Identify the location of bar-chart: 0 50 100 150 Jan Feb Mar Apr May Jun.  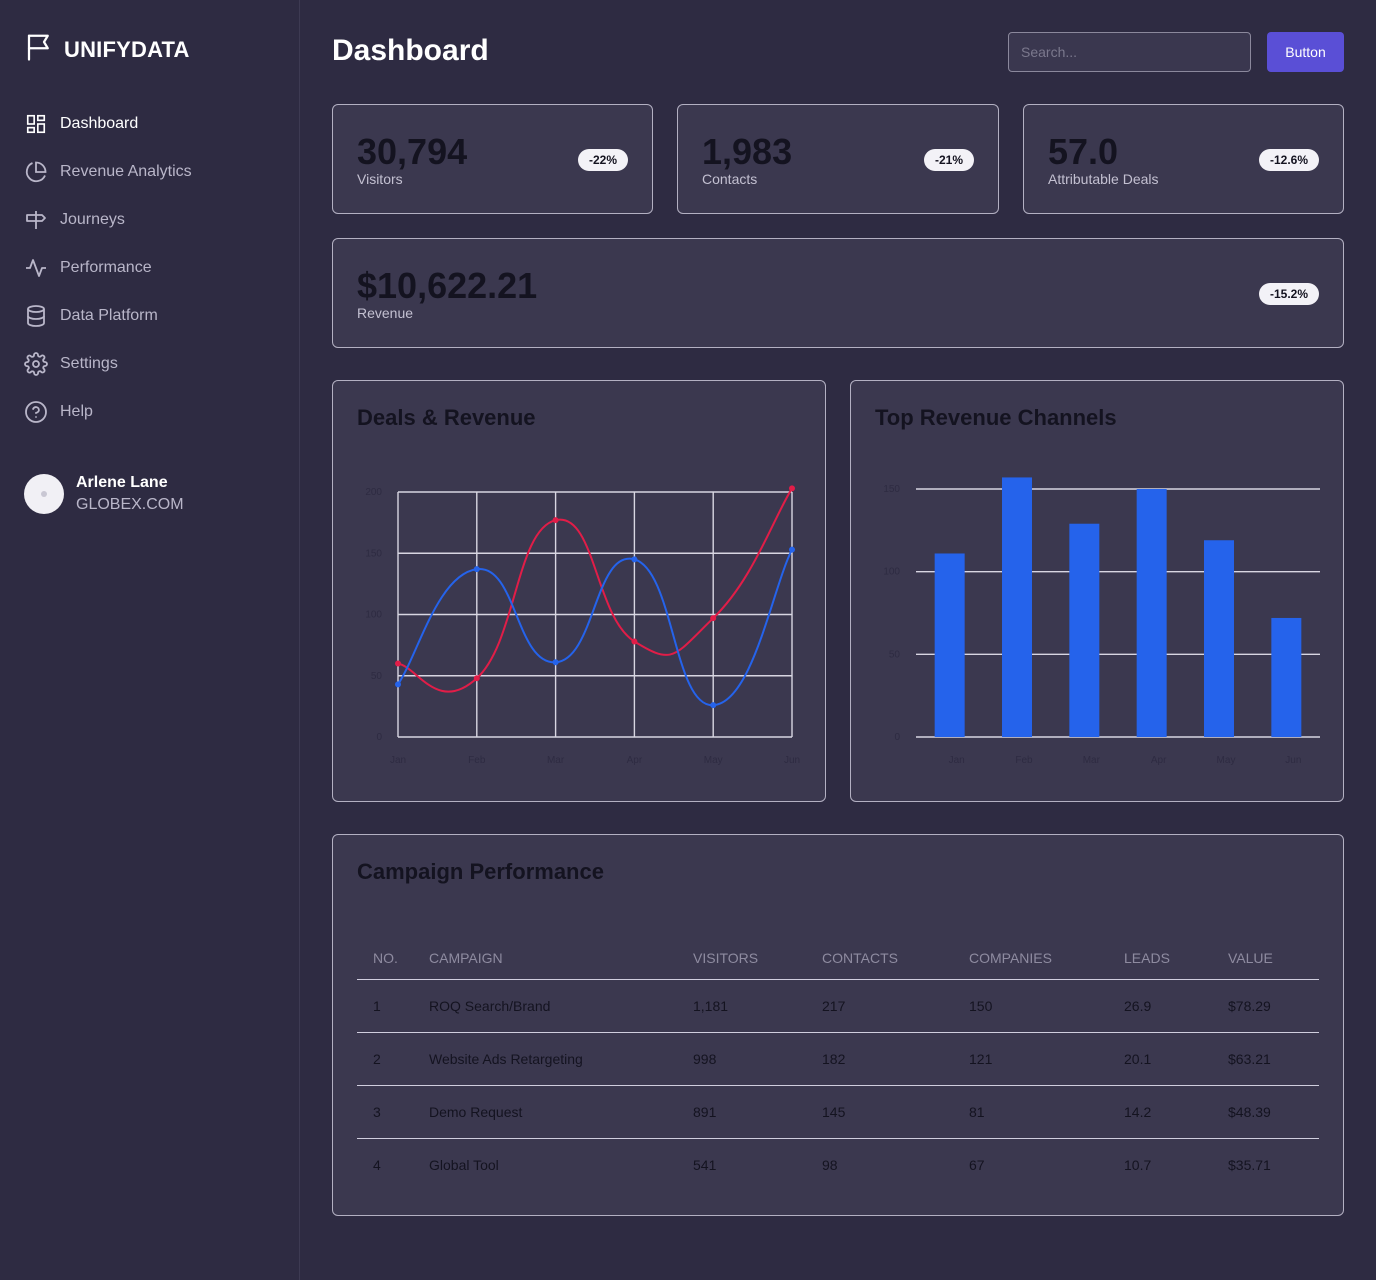
(1101, 621).